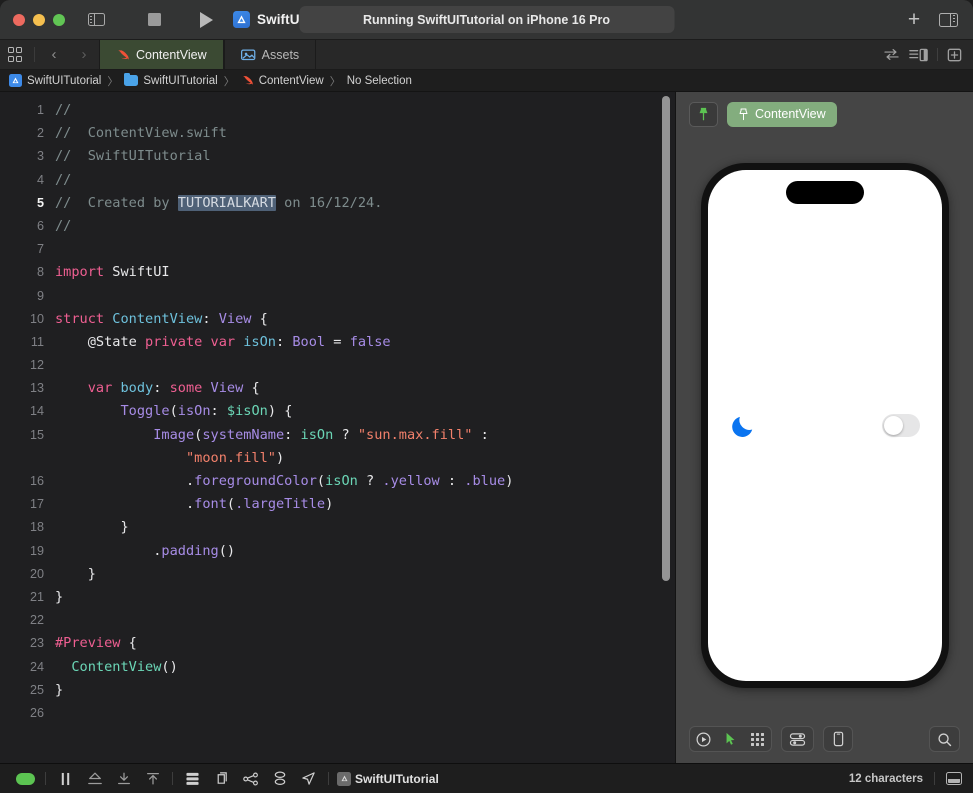 Image resolution: width=973 pixels, height=793 pixels. What do you see at coordinates (19, 19) in the screenshot?
I see `close-button` at bounding box center [19, 19].